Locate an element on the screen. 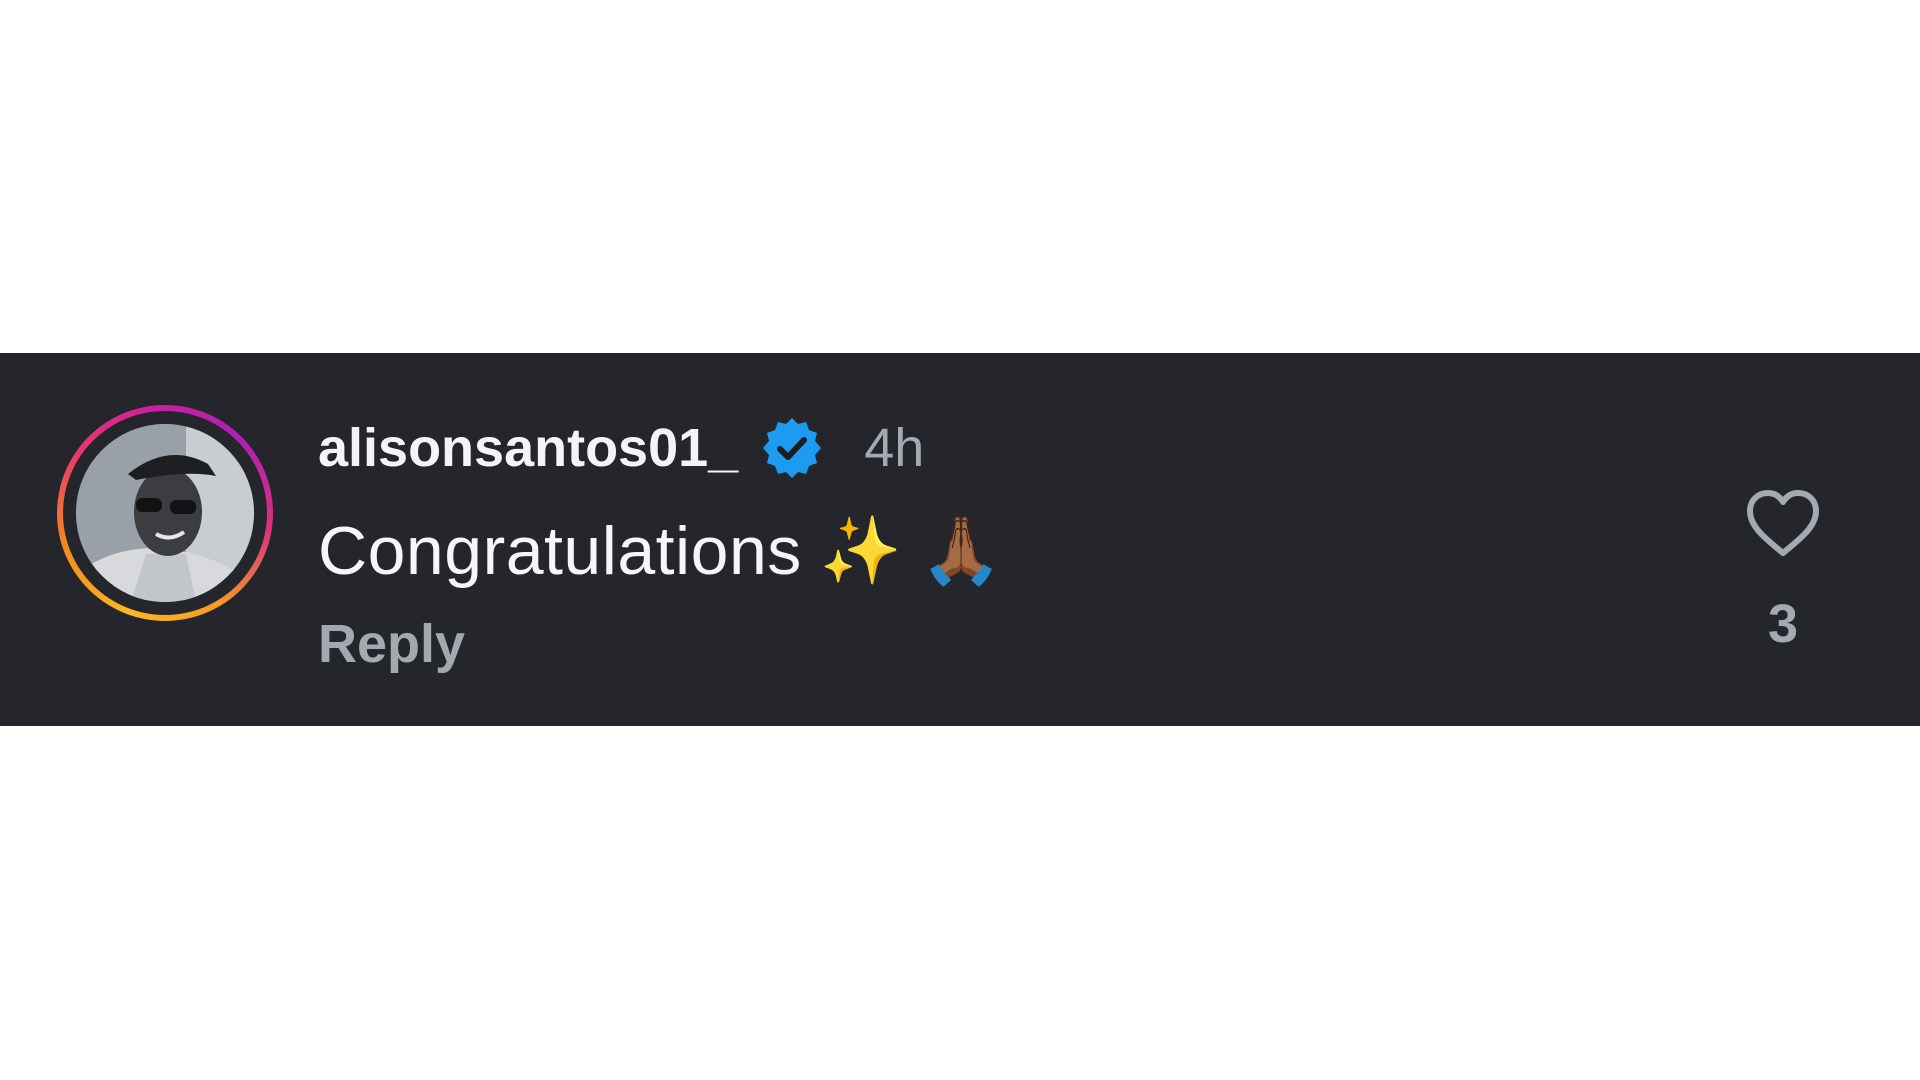  comment-content: Congratulations ✨ 🙏🏾 is located at coordinates (660, 550).